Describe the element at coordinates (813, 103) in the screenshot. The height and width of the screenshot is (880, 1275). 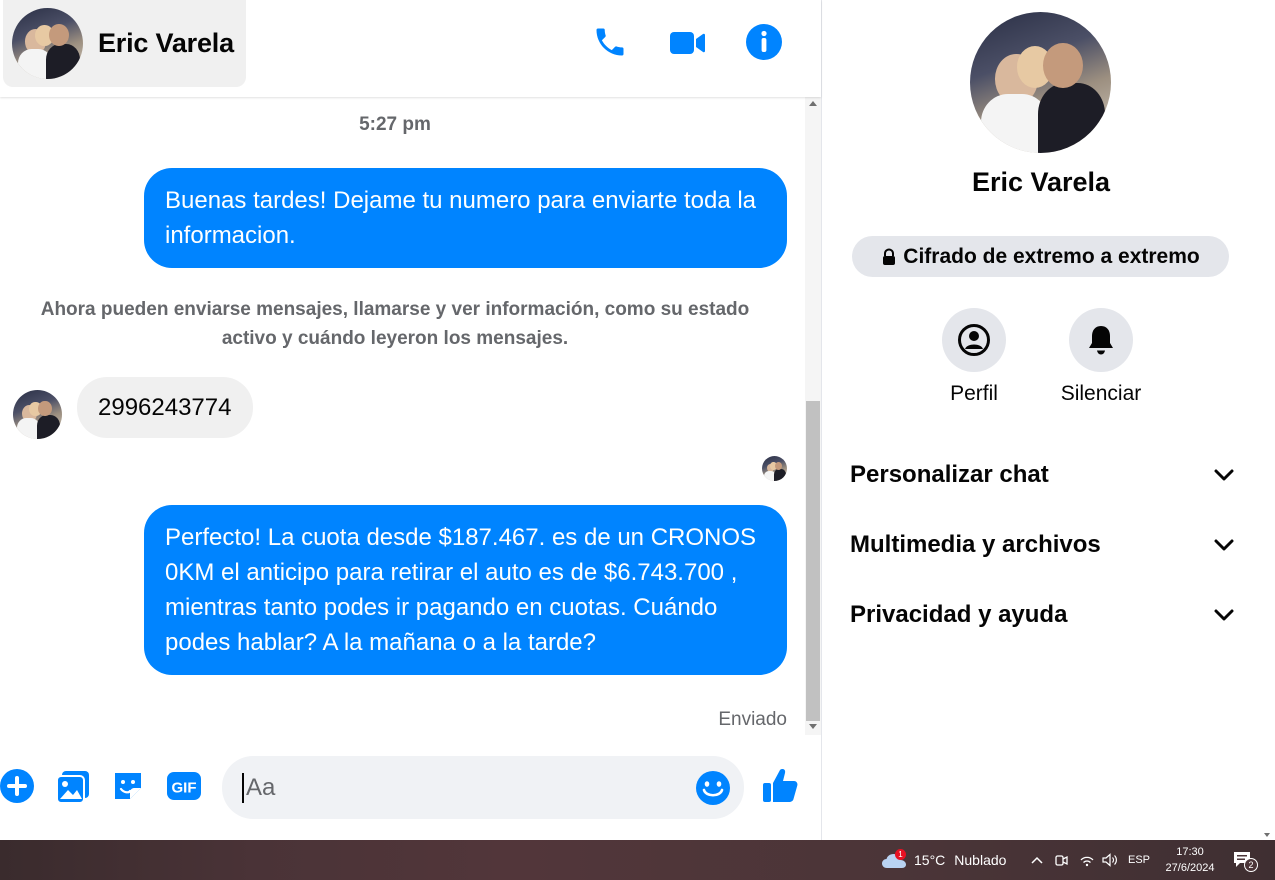
I see `scroll-up-arrow-icon` at that location.